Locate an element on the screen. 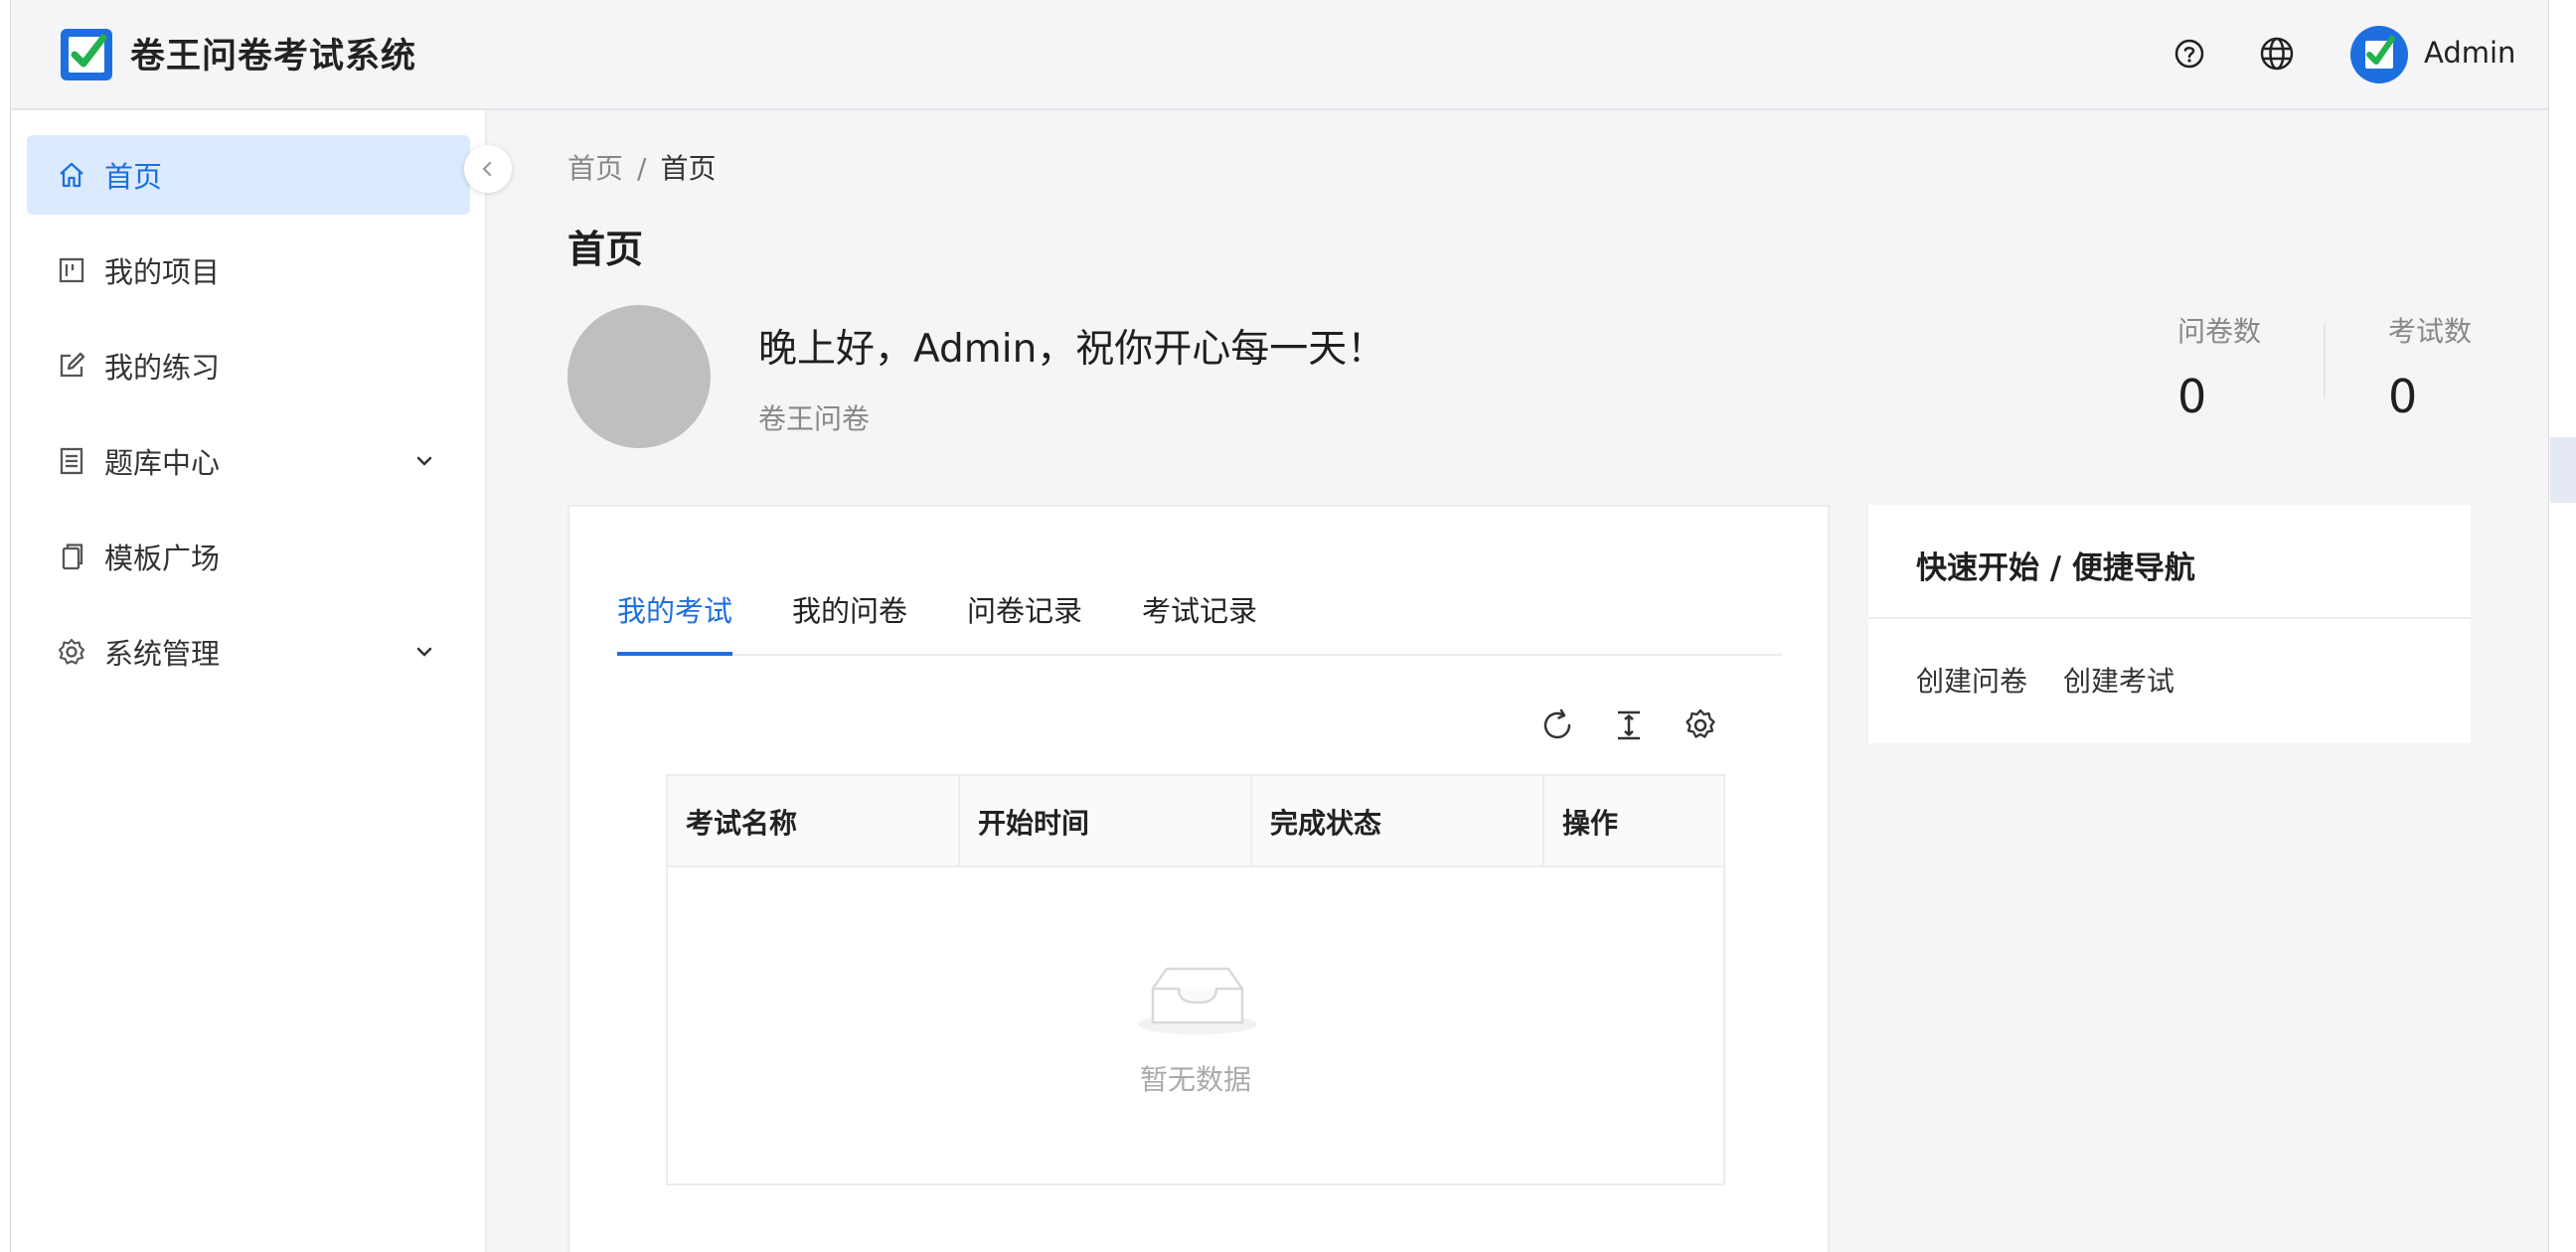  sidebar-item-question-bank: 题库中心 is located at coordinates (248, 461).